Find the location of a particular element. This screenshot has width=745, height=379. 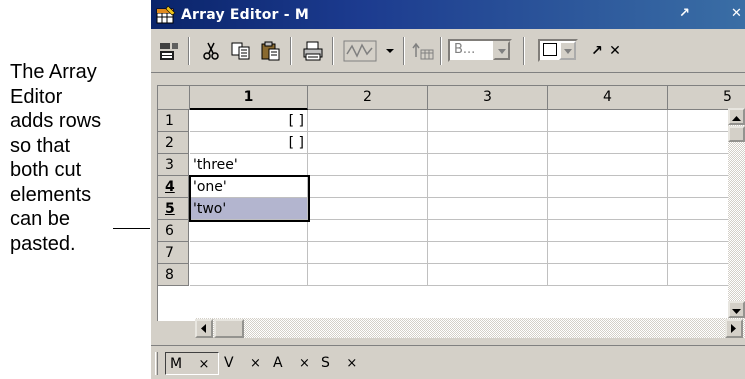

row-header: 7 is located at coordinates (173, 253).